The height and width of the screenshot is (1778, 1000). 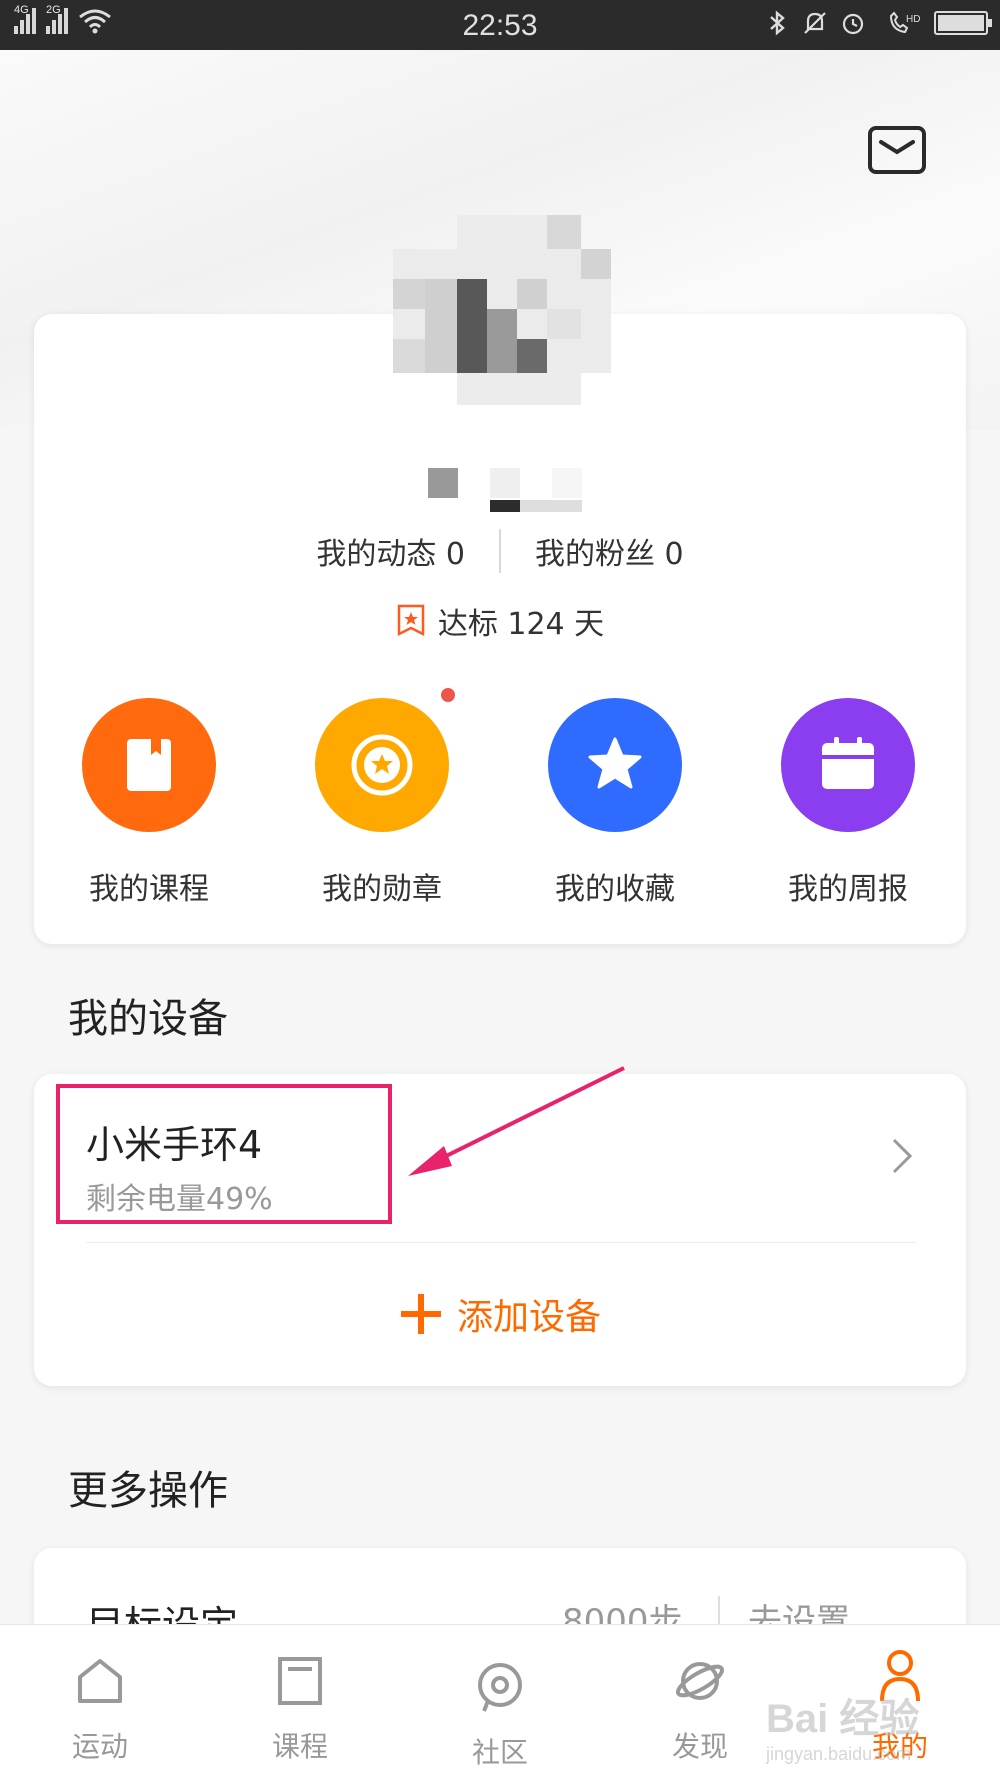 I want to click on planet-icon, so click(x=700, y=1681).